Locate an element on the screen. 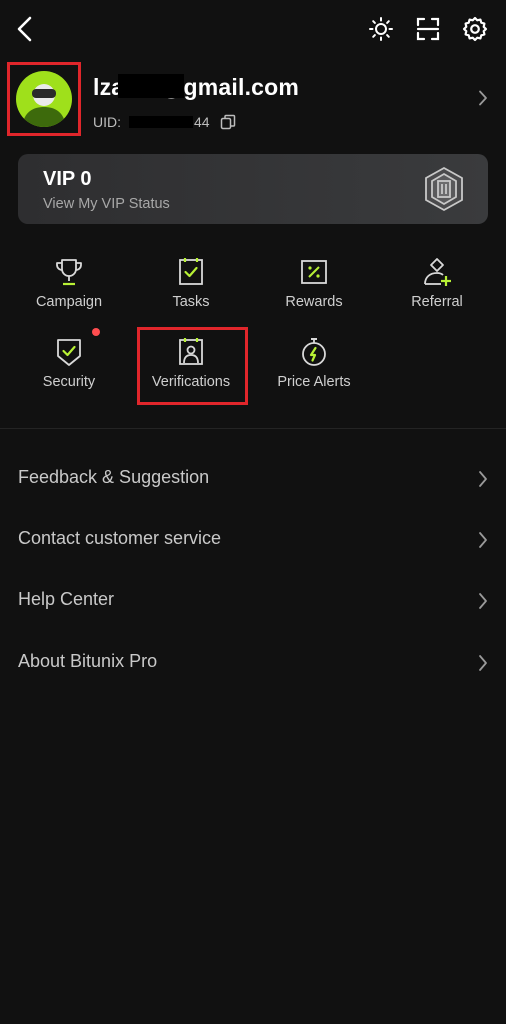 This screenshot has width=506, height=1024. grid-security: Security is located at coordinates (69, 367).